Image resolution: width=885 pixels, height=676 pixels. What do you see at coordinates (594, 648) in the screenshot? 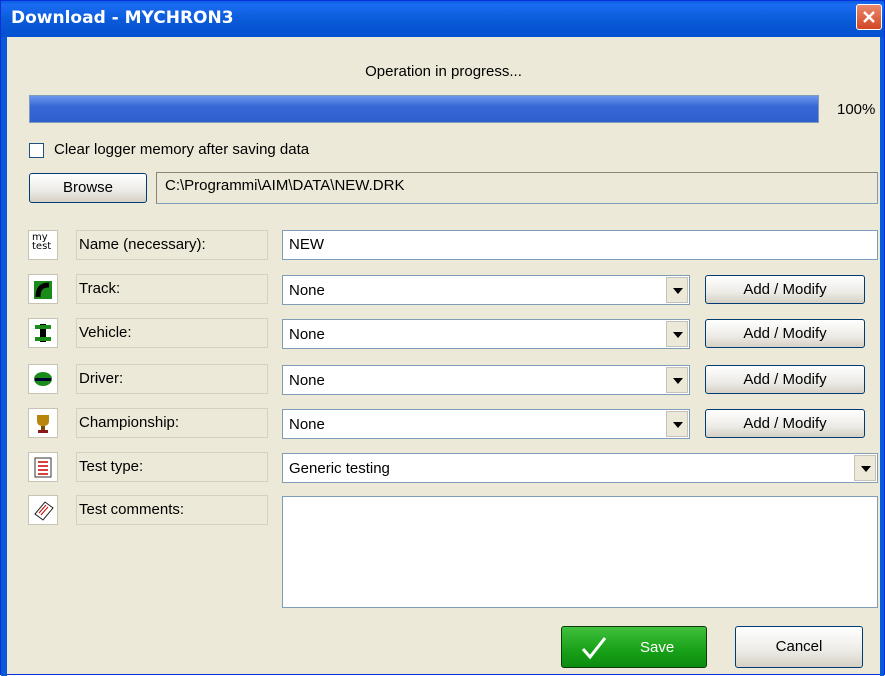
I see `checkmark-icon` at bounding box center [594, 648].